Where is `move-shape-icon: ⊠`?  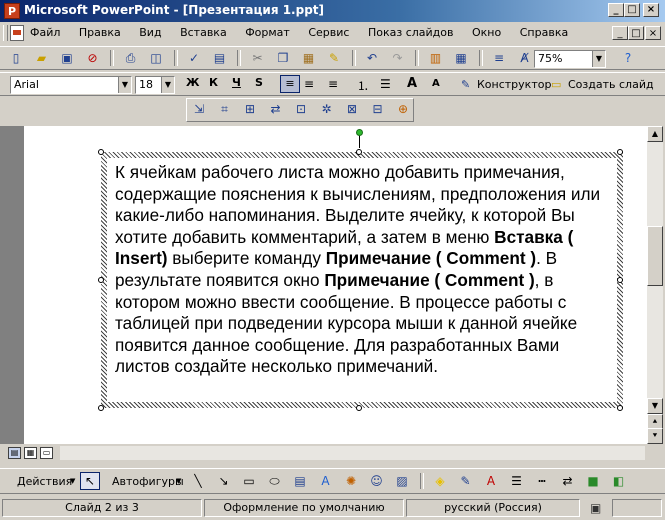 move-shape-icon: ⊠ is located at coordinates (352, 109).